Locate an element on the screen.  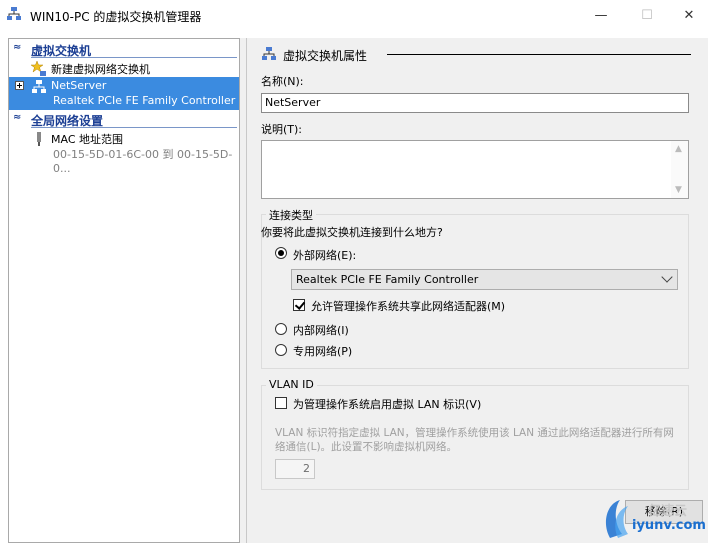
connection-type-title: 连接类型 is located at coordinates (291, 215).